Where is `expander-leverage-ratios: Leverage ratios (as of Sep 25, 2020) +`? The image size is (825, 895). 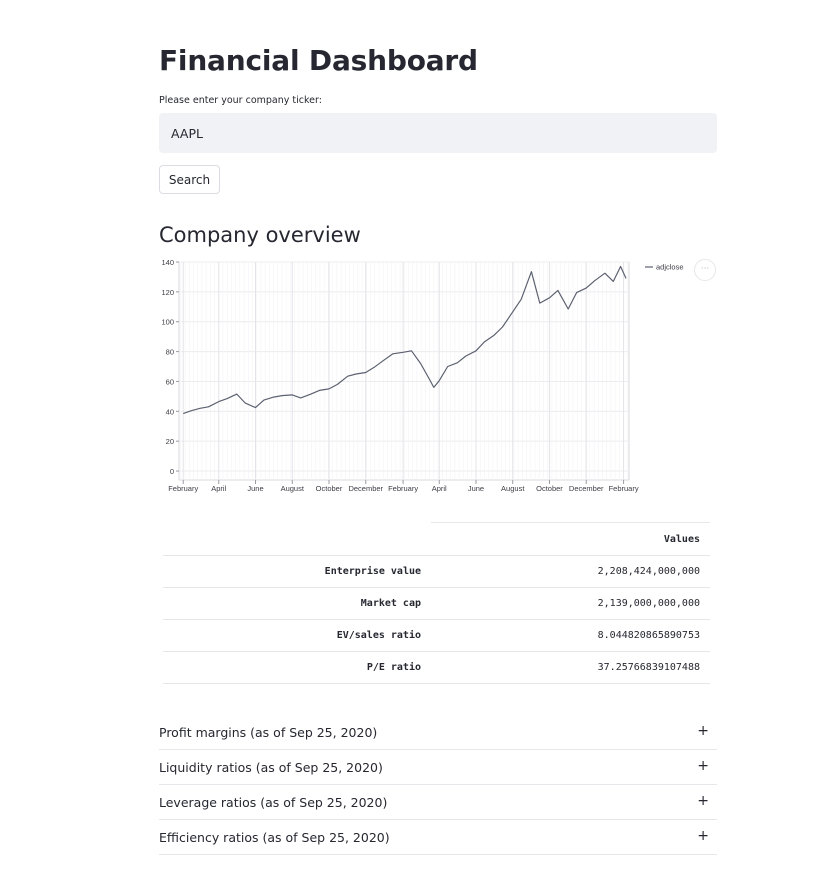 expander-leverage-ratios: Leverage ratios (as of Sep 25, 2020) + is located at coordinates (438, 802).